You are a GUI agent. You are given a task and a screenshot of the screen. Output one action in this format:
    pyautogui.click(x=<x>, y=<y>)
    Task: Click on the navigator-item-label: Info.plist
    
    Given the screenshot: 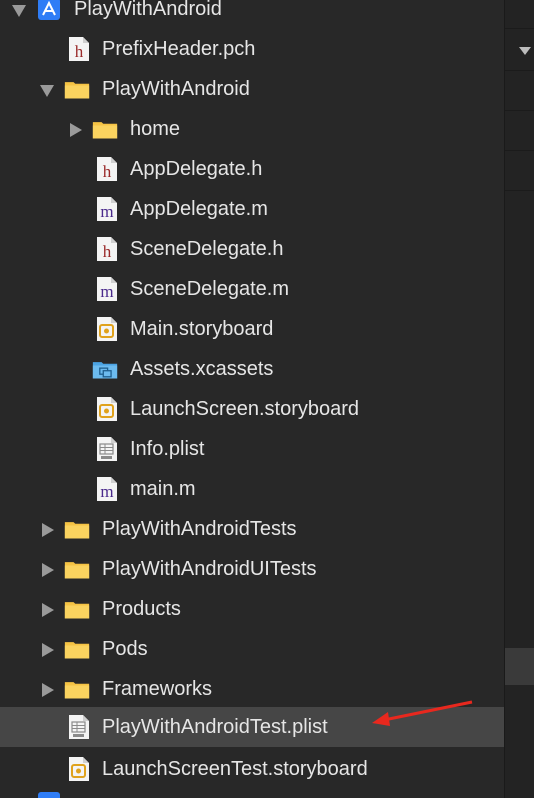 What is the action you would take?
    pyautogui.click(x=167, y=449)
    